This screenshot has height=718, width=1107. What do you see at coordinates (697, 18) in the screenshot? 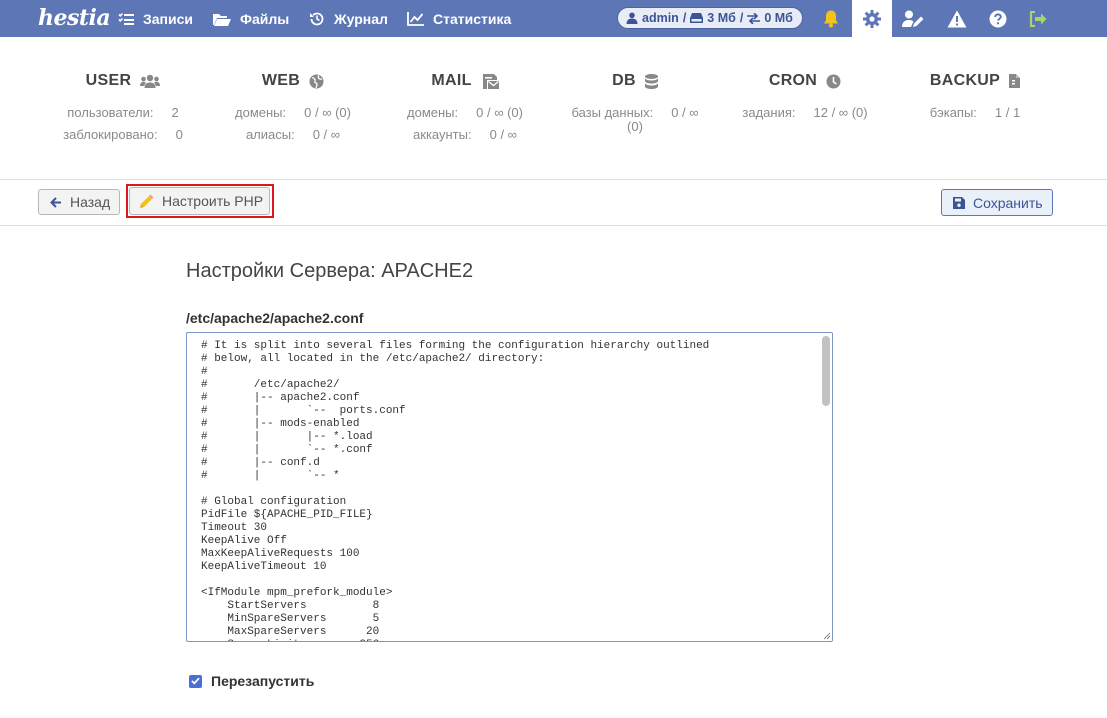
I see `hard-drive-icon` at bounding box center [697, 18].